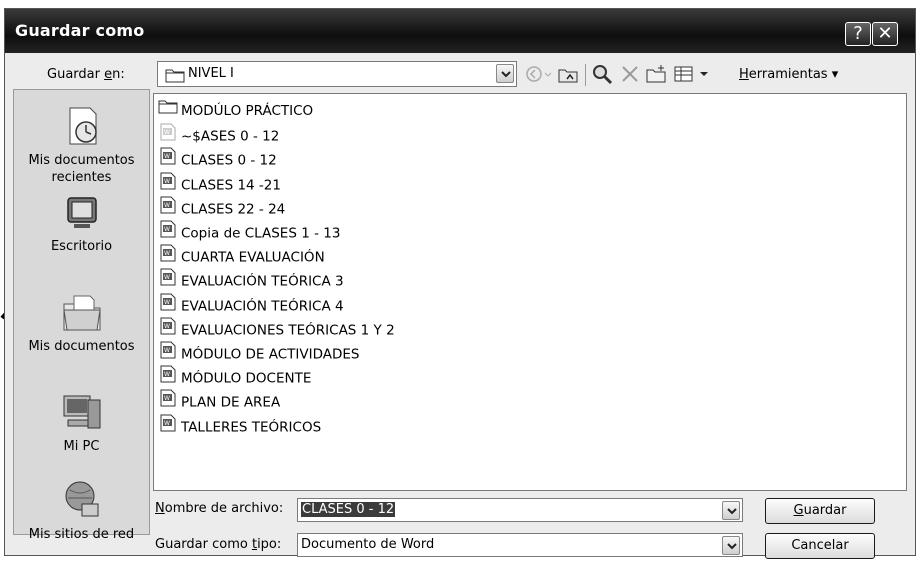  I want to click on file-name: CLASES 22 - 24, so click(233, 209).